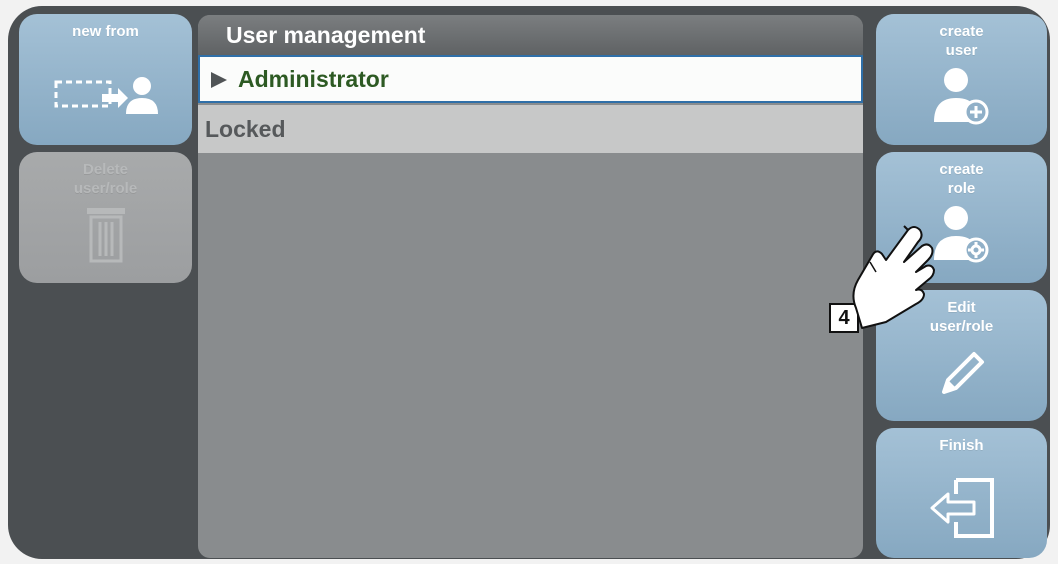 The image size is (1058, 564). I want to click on list-item-administrator: Administrator, so click(530, 79).